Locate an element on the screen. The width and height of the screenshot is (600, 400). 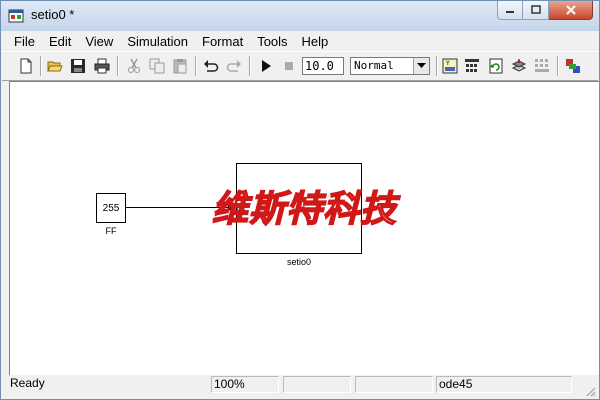
build-icon is located at coordinates (542, 65).